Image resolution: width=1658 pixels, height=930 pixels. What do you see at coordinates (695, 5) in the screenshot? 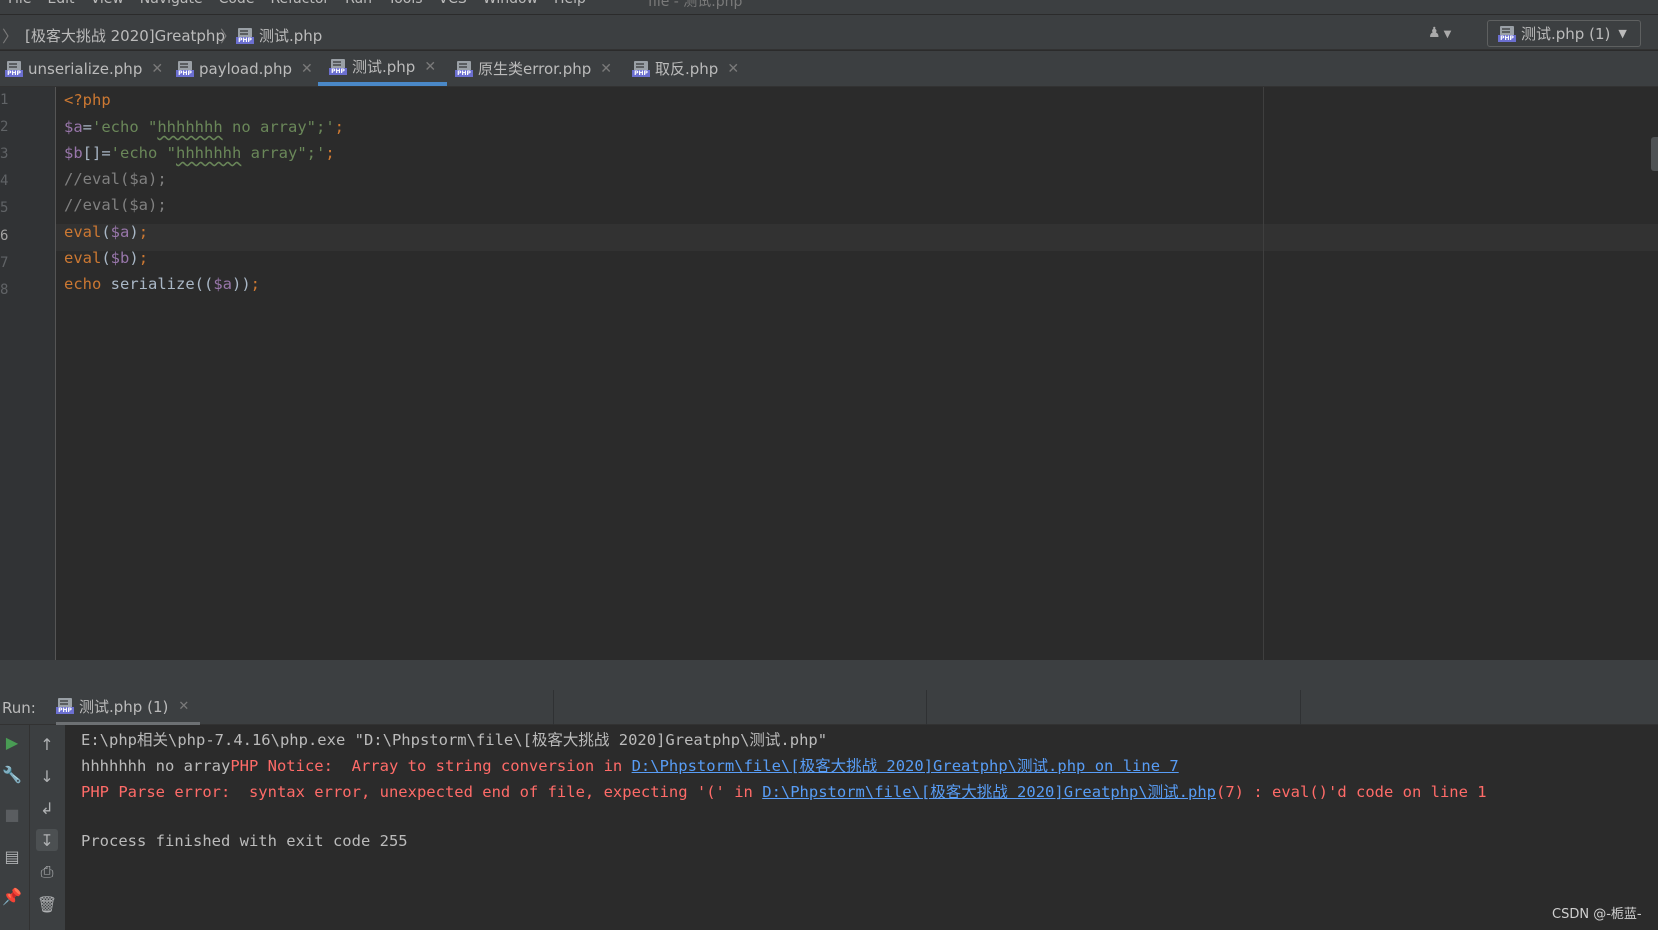
I see `window-title: file - 测试.php` at bounding box center [695, 5].